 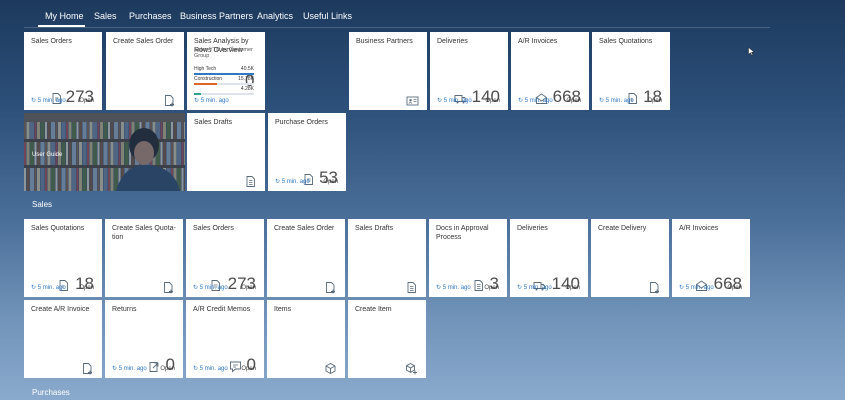 I want to click on tile-create-delivery: Create Delivery, so click(x=630, y=258).